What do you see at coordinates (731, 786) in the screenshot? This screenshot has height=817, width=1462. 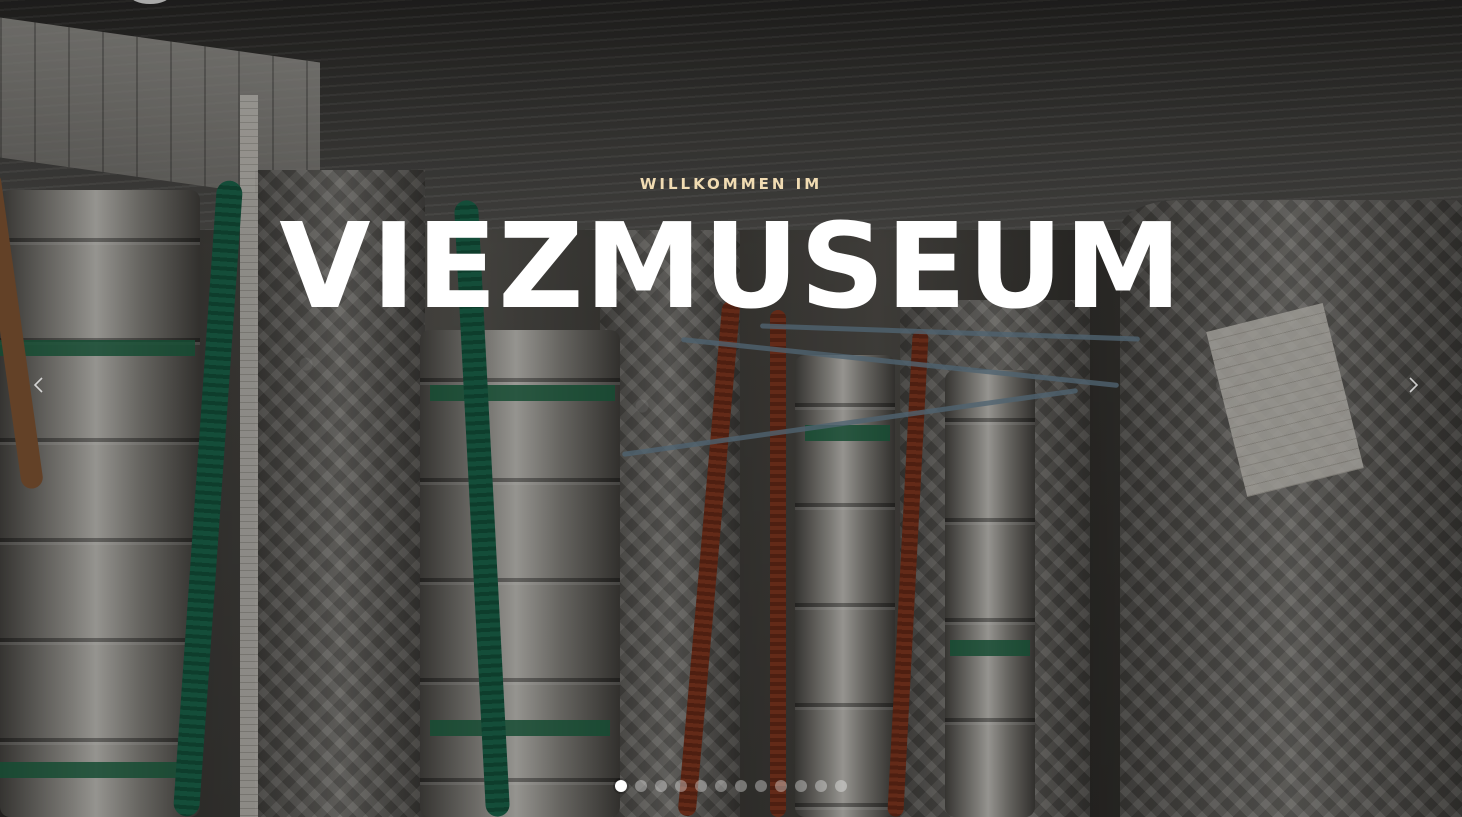 I see `slider-pagination` at bounding box center [731, 786].